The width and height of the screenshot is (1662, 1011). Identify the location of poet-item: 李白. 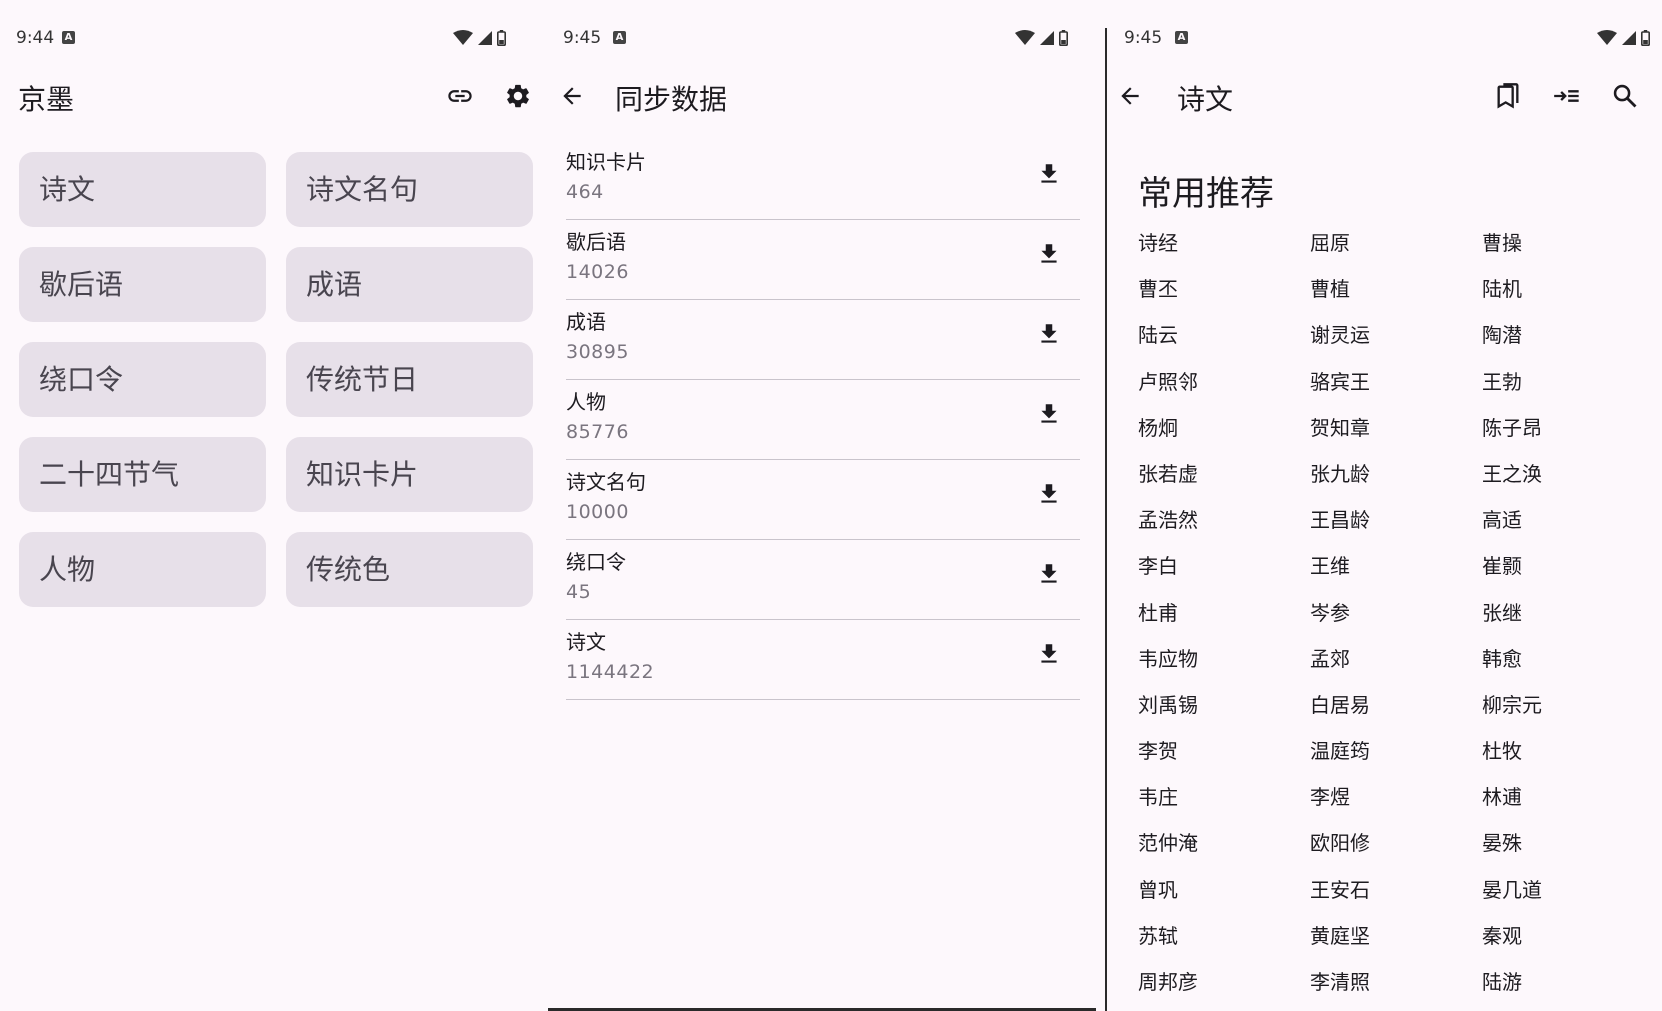
(1224, 574).